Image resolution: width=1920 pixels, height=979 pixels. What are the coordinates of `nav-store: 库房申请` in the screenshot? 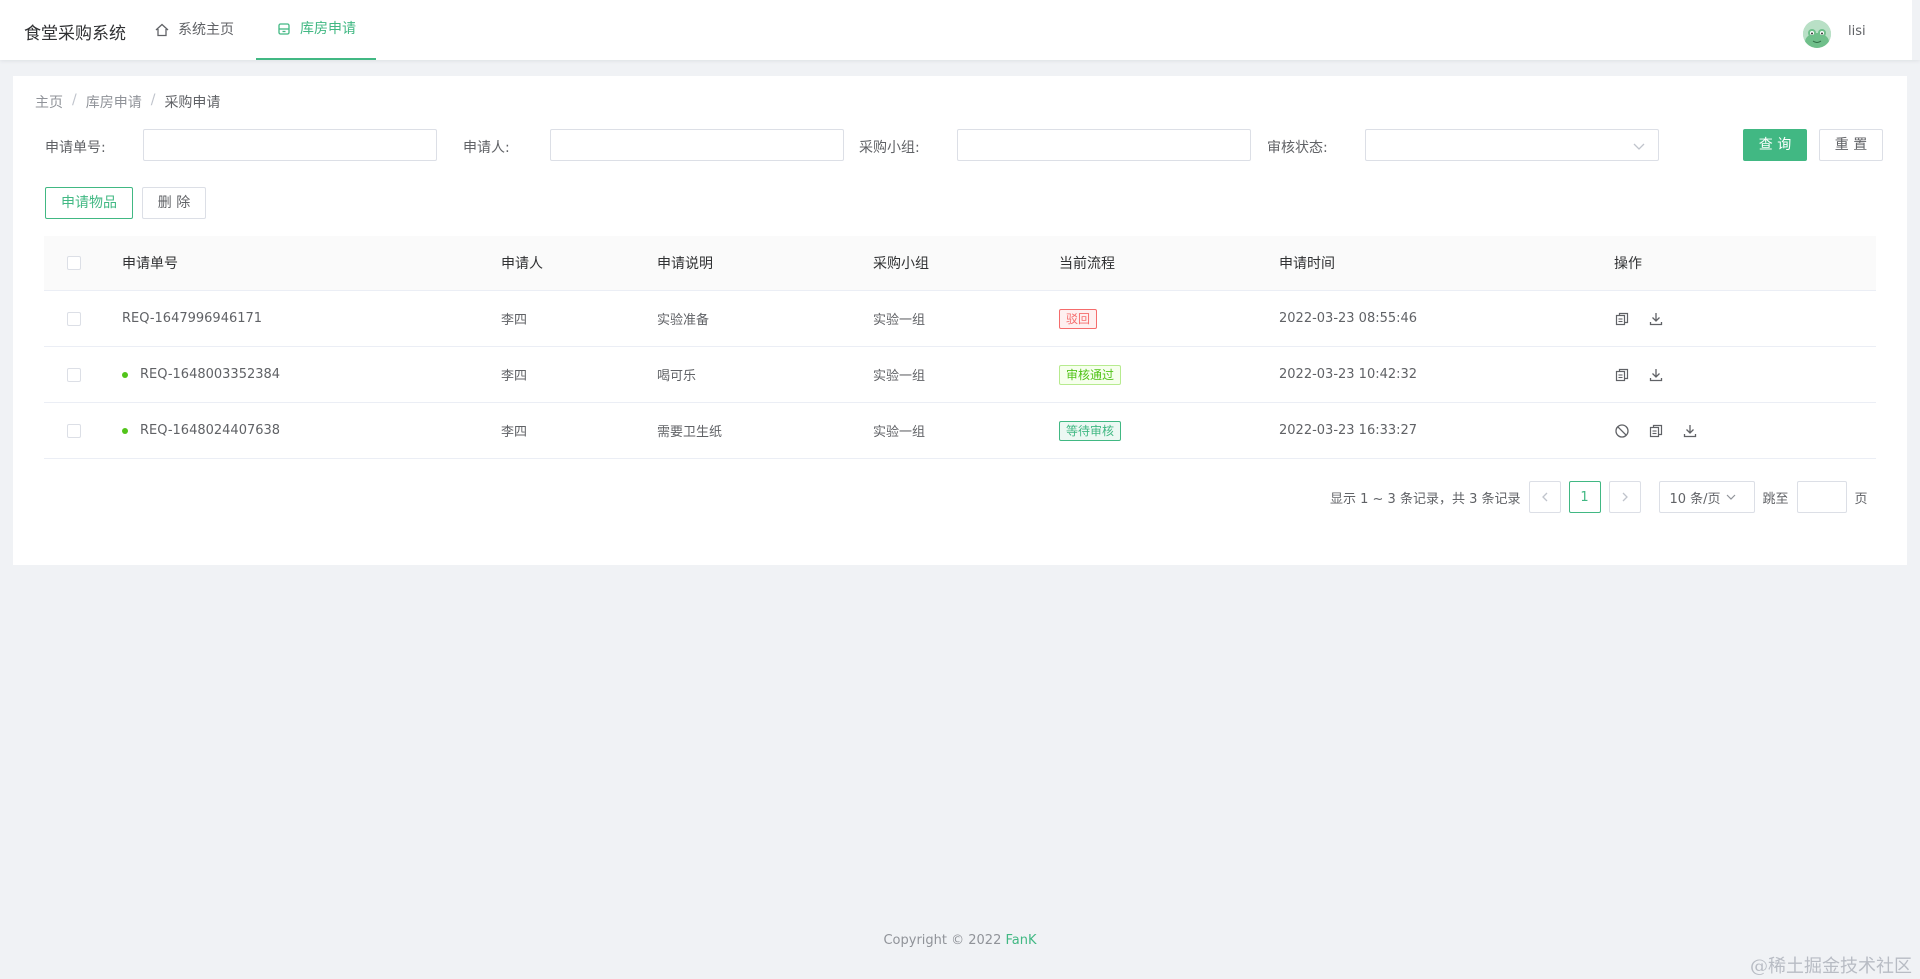 It's located at (316, 30).